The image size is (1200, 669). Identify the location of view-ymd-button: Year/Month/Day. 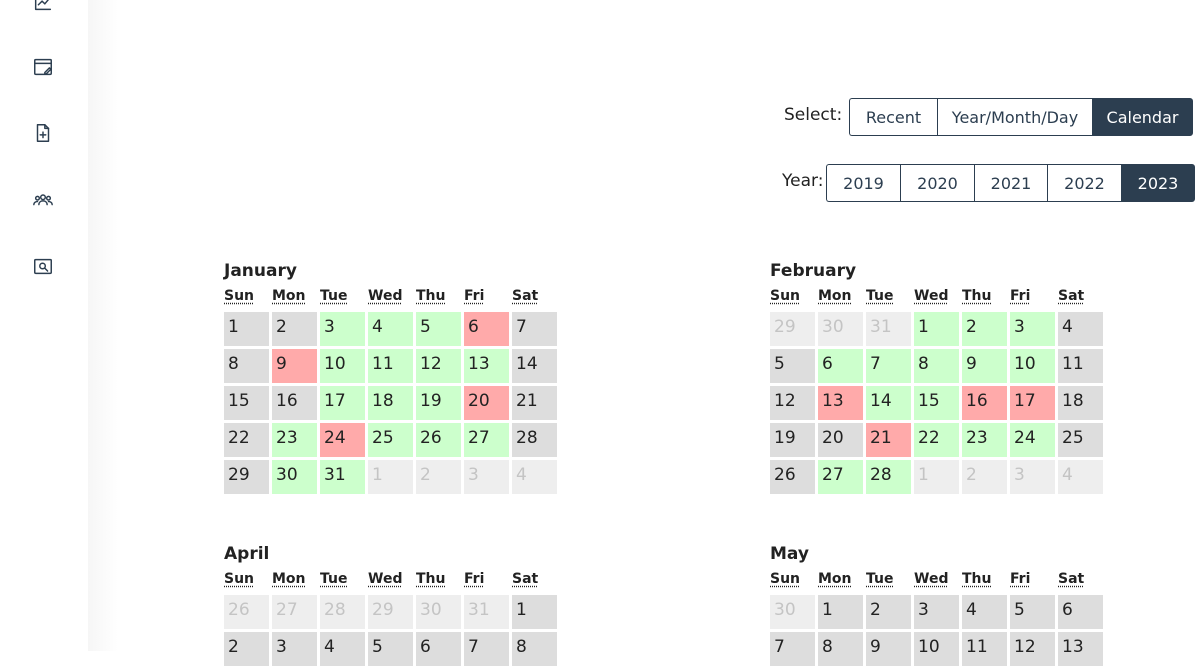
(1014, 117).